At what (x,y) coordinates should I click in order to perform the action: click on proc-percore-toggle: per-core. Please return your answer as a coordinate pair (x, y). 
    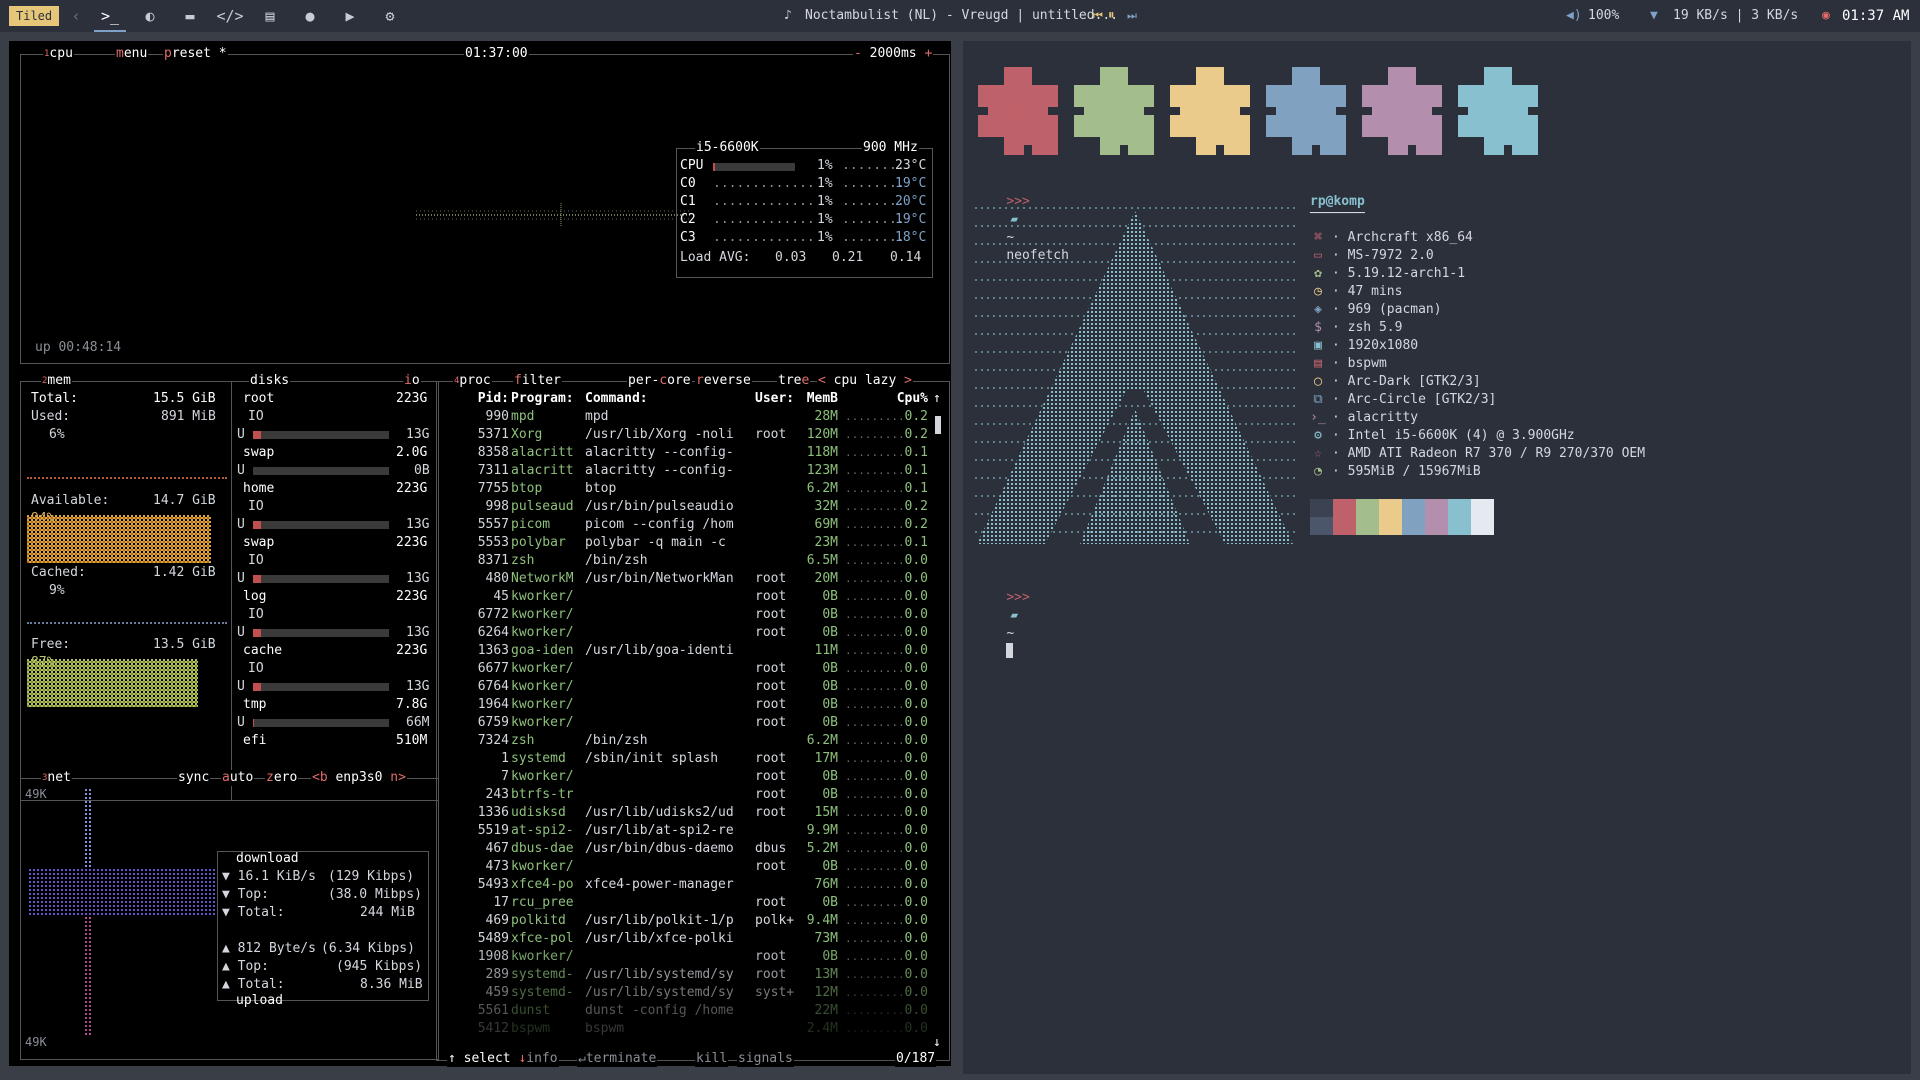
    Looking at the image, I should click on (659, 381).